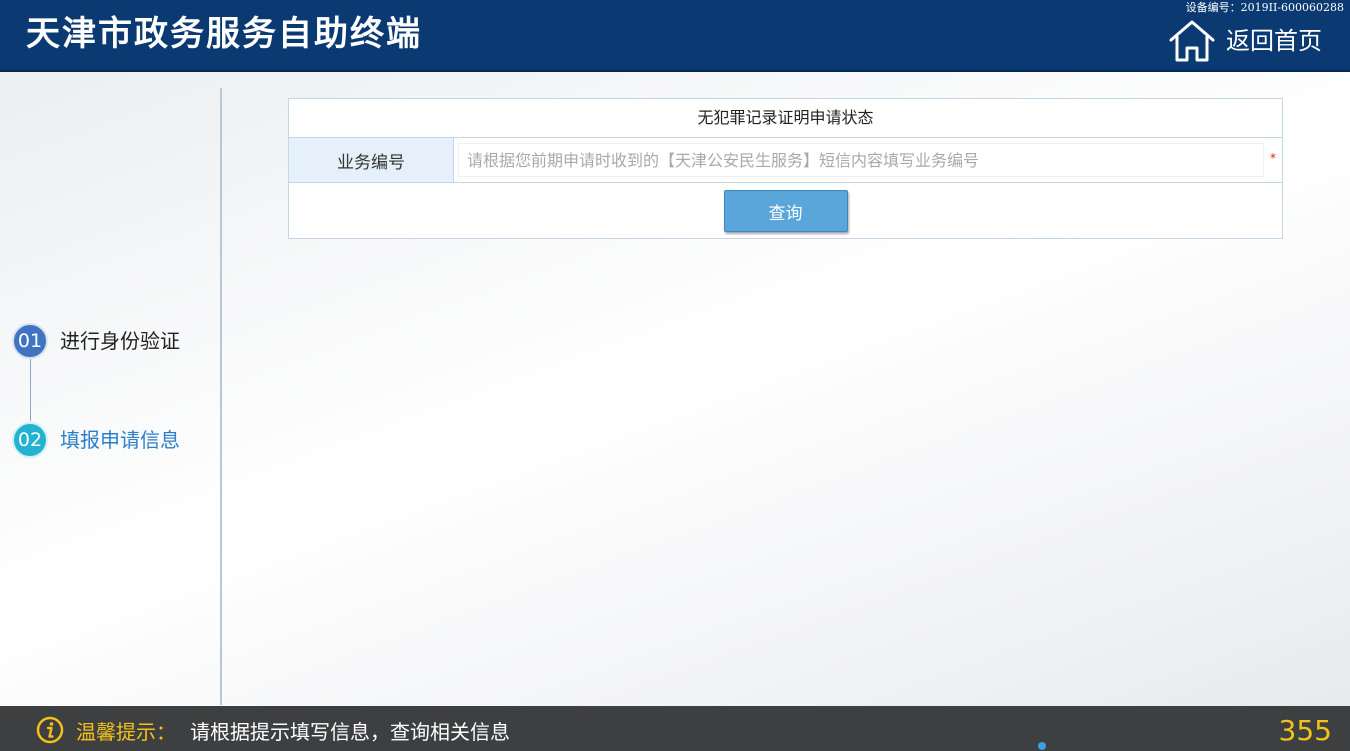 This screenshot has height=751, width=1350. Describe the element at coordinates (1274, 41) in the screenshot. I see `home-label: 返回首页` at that location.